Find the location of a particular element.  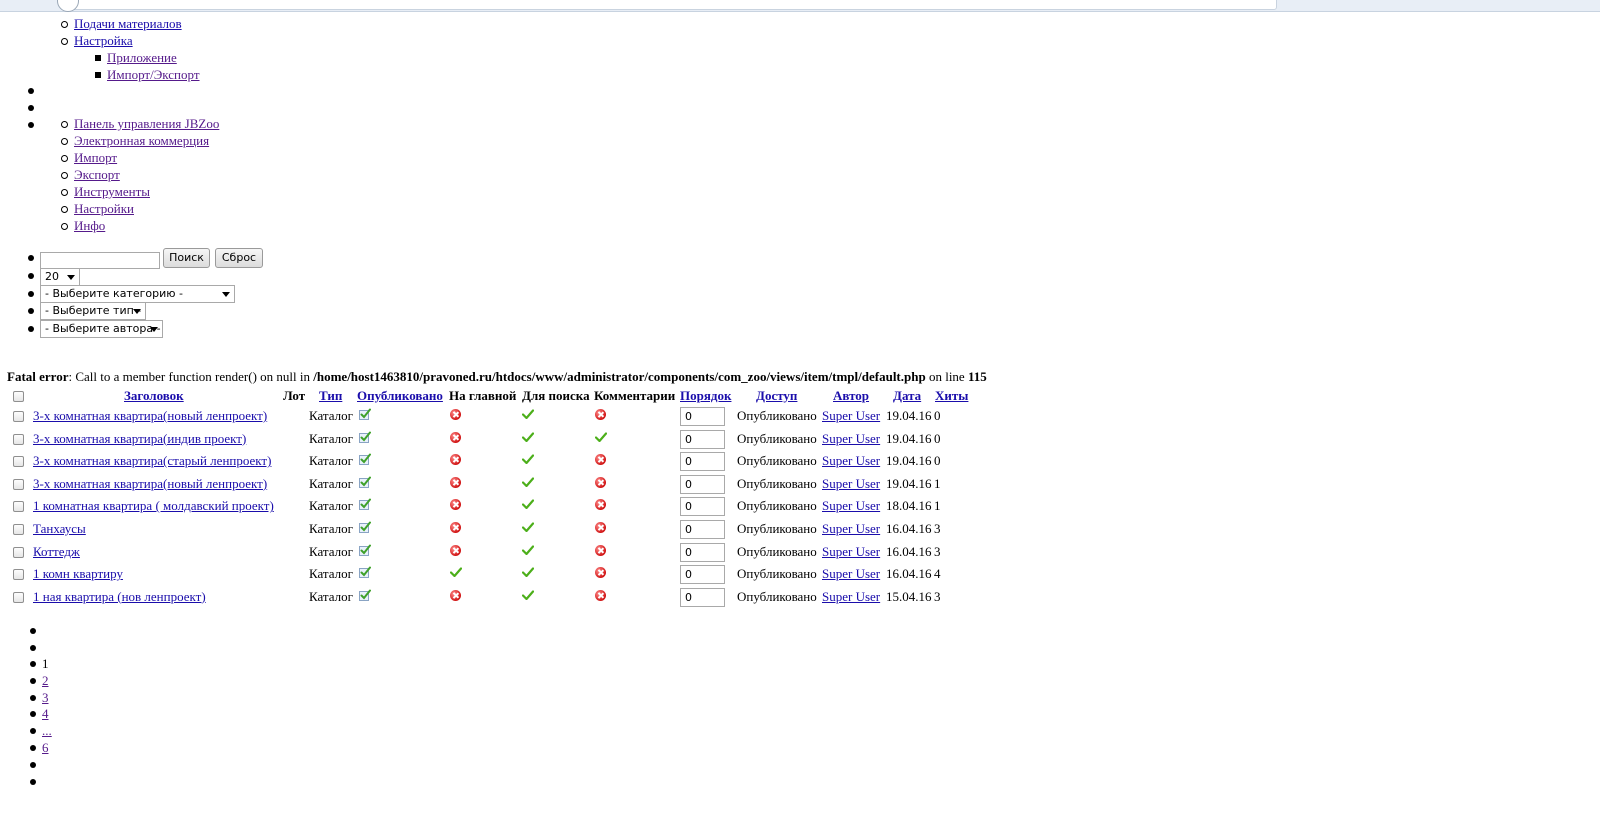

column-type: Тип is located at coordinates (330, 396).